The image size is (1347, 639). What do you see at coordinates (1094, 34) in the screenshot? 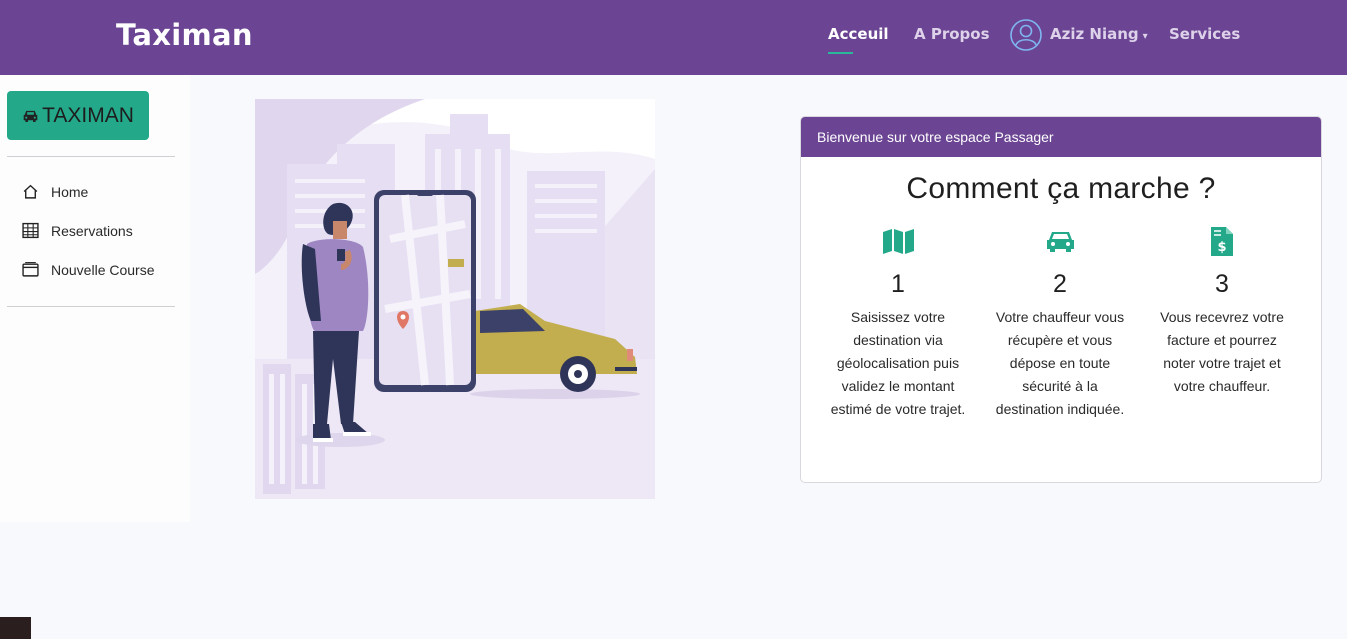
I see `user-name: Aziz Niang` at bounding box center [1094, 34].